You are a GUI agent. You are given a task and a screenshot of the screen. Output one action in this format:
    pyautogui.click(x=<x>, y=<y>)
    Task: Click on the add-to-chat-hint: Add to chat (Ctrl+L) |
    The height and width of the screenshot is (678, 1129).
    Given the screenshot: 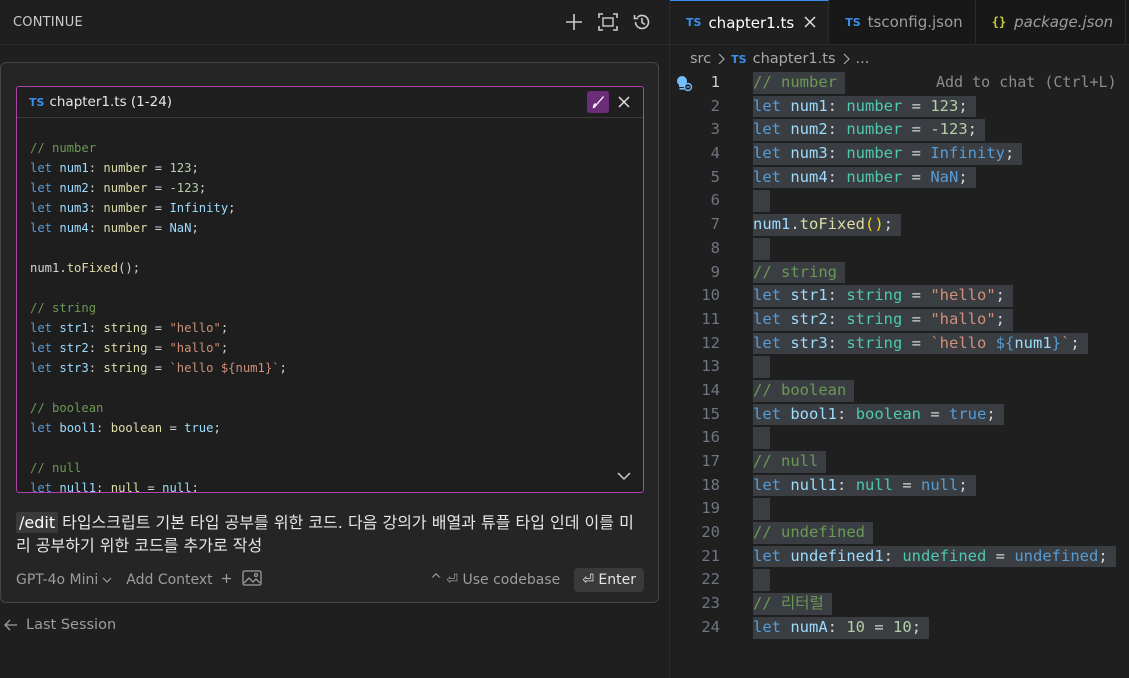 What is the action you would take?
    pyautogui.click(x=1032, y=82)
    